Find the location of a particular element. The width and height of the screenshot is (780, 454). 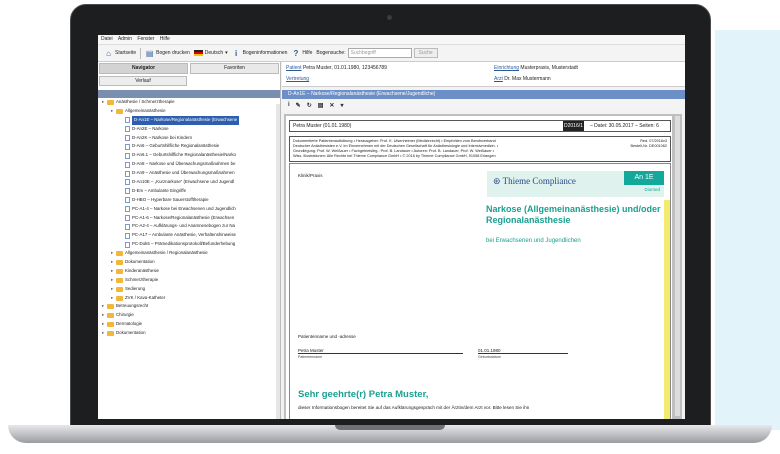

tab-navigator: Navigator is located at coordinates (143, 68).